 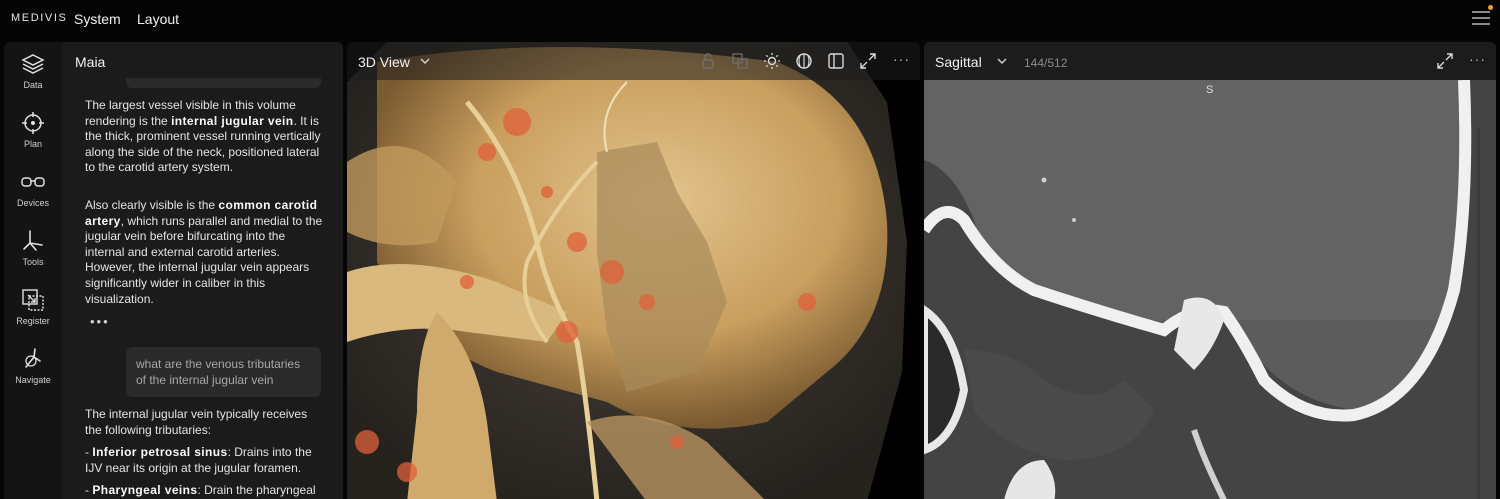 What do you see at coordinates (33, 182) in the screenshot?
I see `glasses-icon` at bounding box center [33, 182].